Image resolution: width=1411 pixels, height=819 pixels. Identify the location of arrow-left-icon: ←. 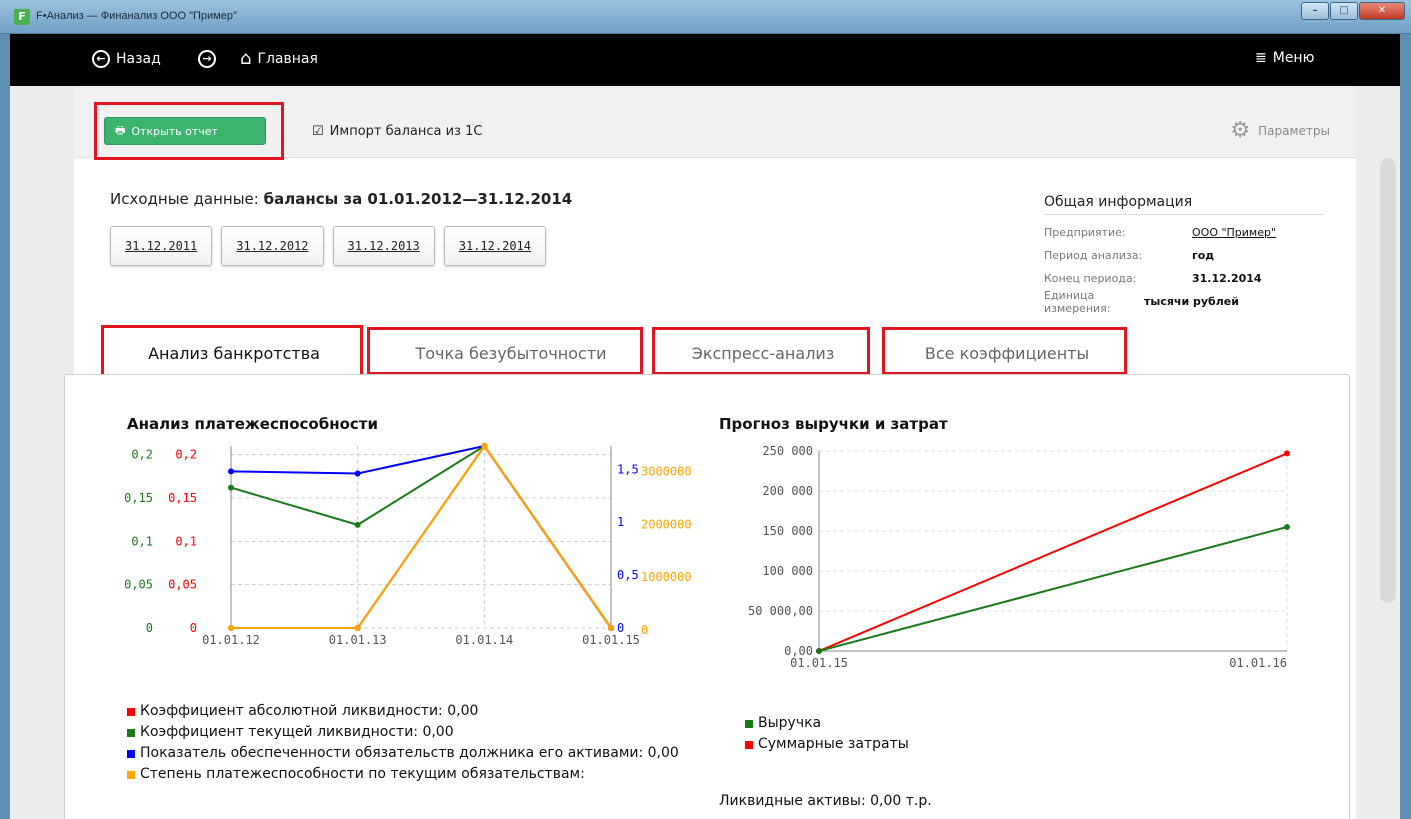
(101, 59).